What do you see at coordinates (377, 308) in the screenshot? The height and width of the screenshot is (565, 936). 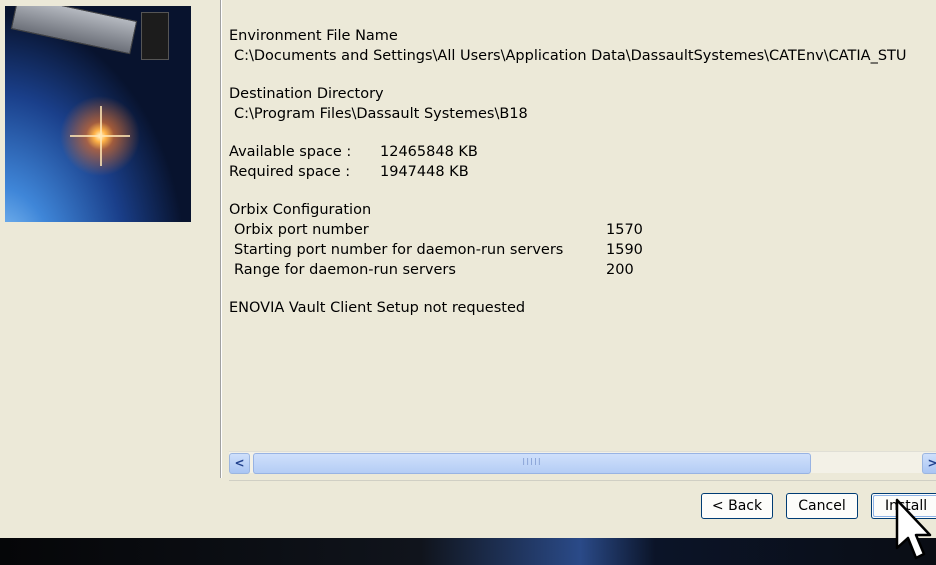 I see `vault-note: ENOVIA Vault Client Setup not requested` at bounding box center [377, 308].